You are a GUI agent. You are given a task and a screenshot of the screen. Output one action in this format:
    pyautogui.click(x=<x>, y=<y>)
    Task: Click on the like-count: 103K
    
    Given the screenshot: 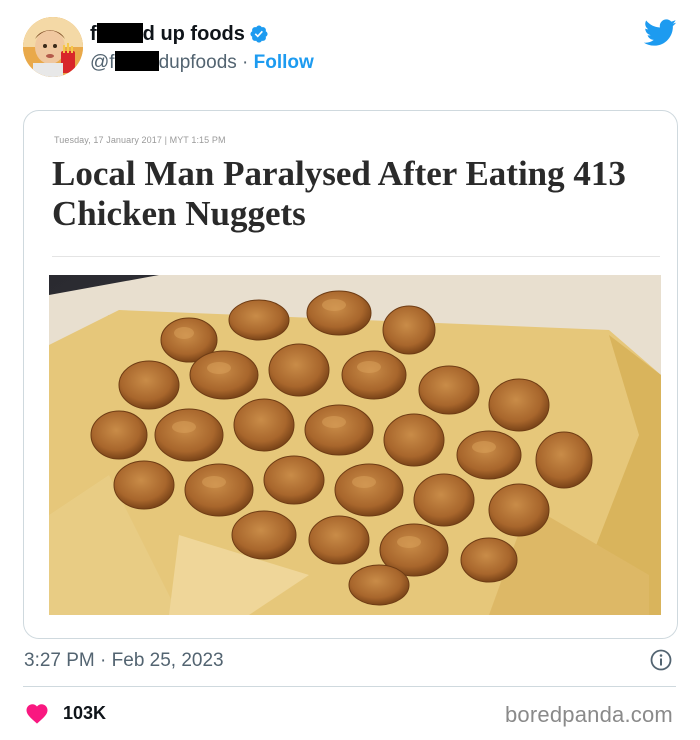 What is the action you would take?
    pyautogui.click(x=84, y=713)
    